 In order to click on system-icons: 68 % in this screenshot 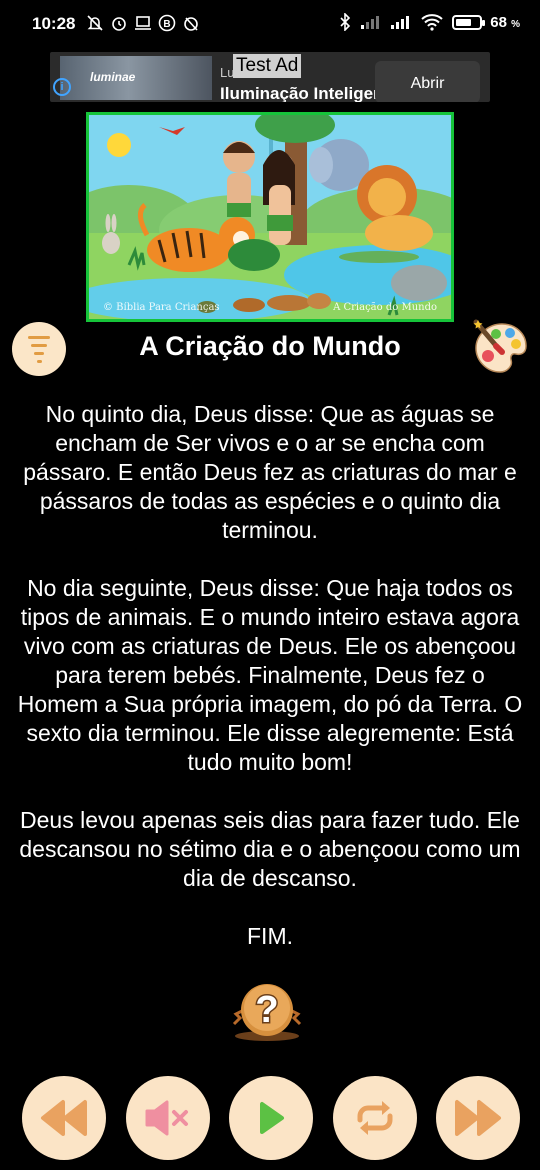, I will do `click(429, 22)`.